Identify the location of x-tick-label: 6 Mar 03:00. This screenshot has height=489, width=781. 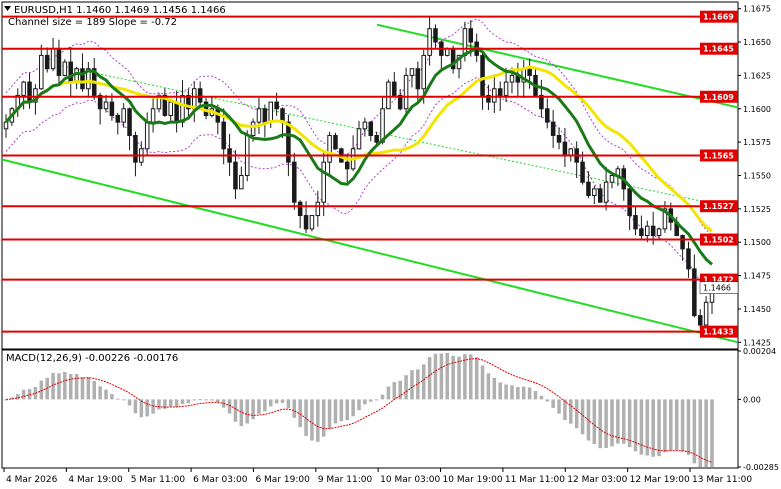
(220, 480).